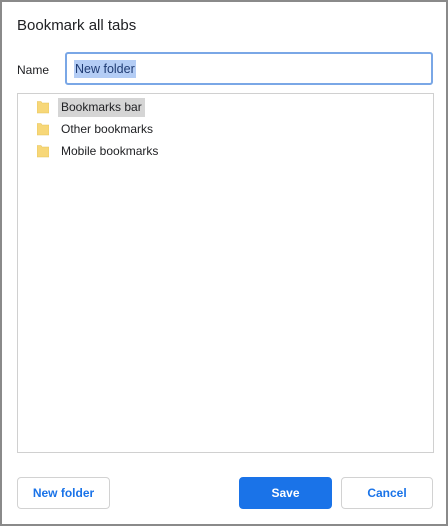  Describe the element at coordinates (77, 25) in the screenshot. I see `dialog-title: Bookmark all tabs` at that location.